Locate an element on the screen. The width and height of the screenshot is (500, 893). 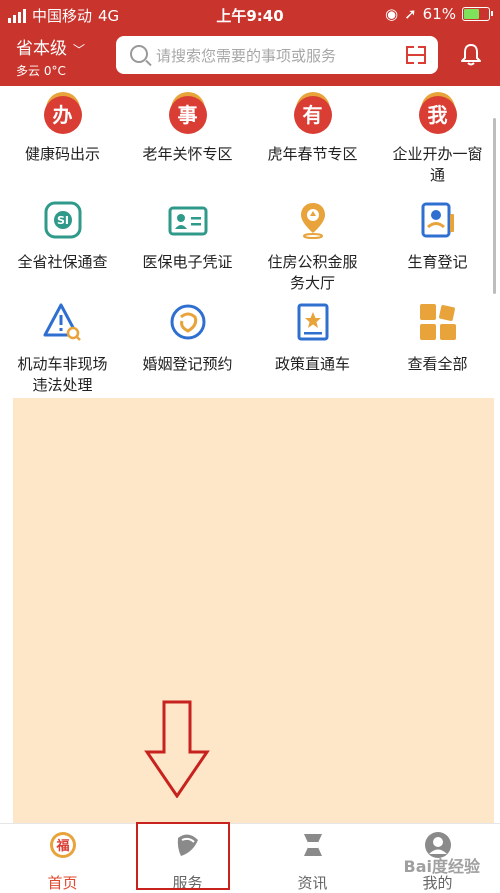
service-item: SI 全省社保通查 is located at coordinates (62, 236).